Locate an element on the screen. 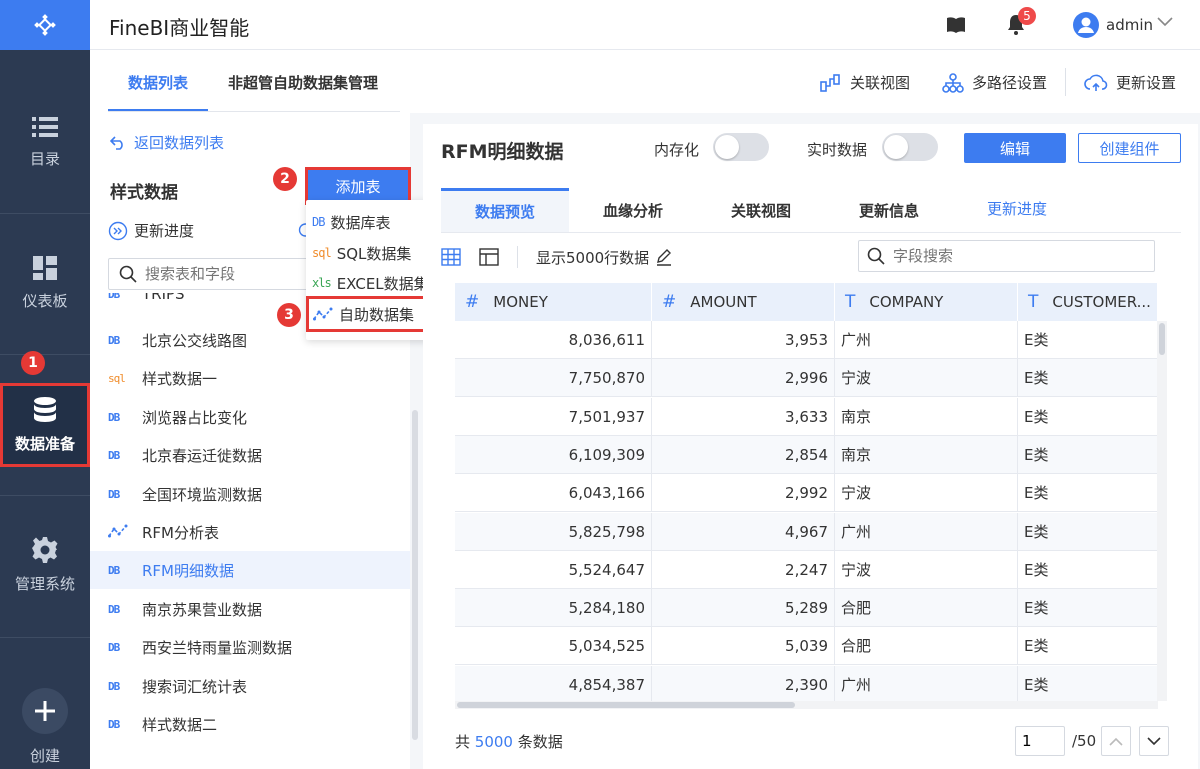  table-cell: 7,501,937 is located at coordinates (553, 416).